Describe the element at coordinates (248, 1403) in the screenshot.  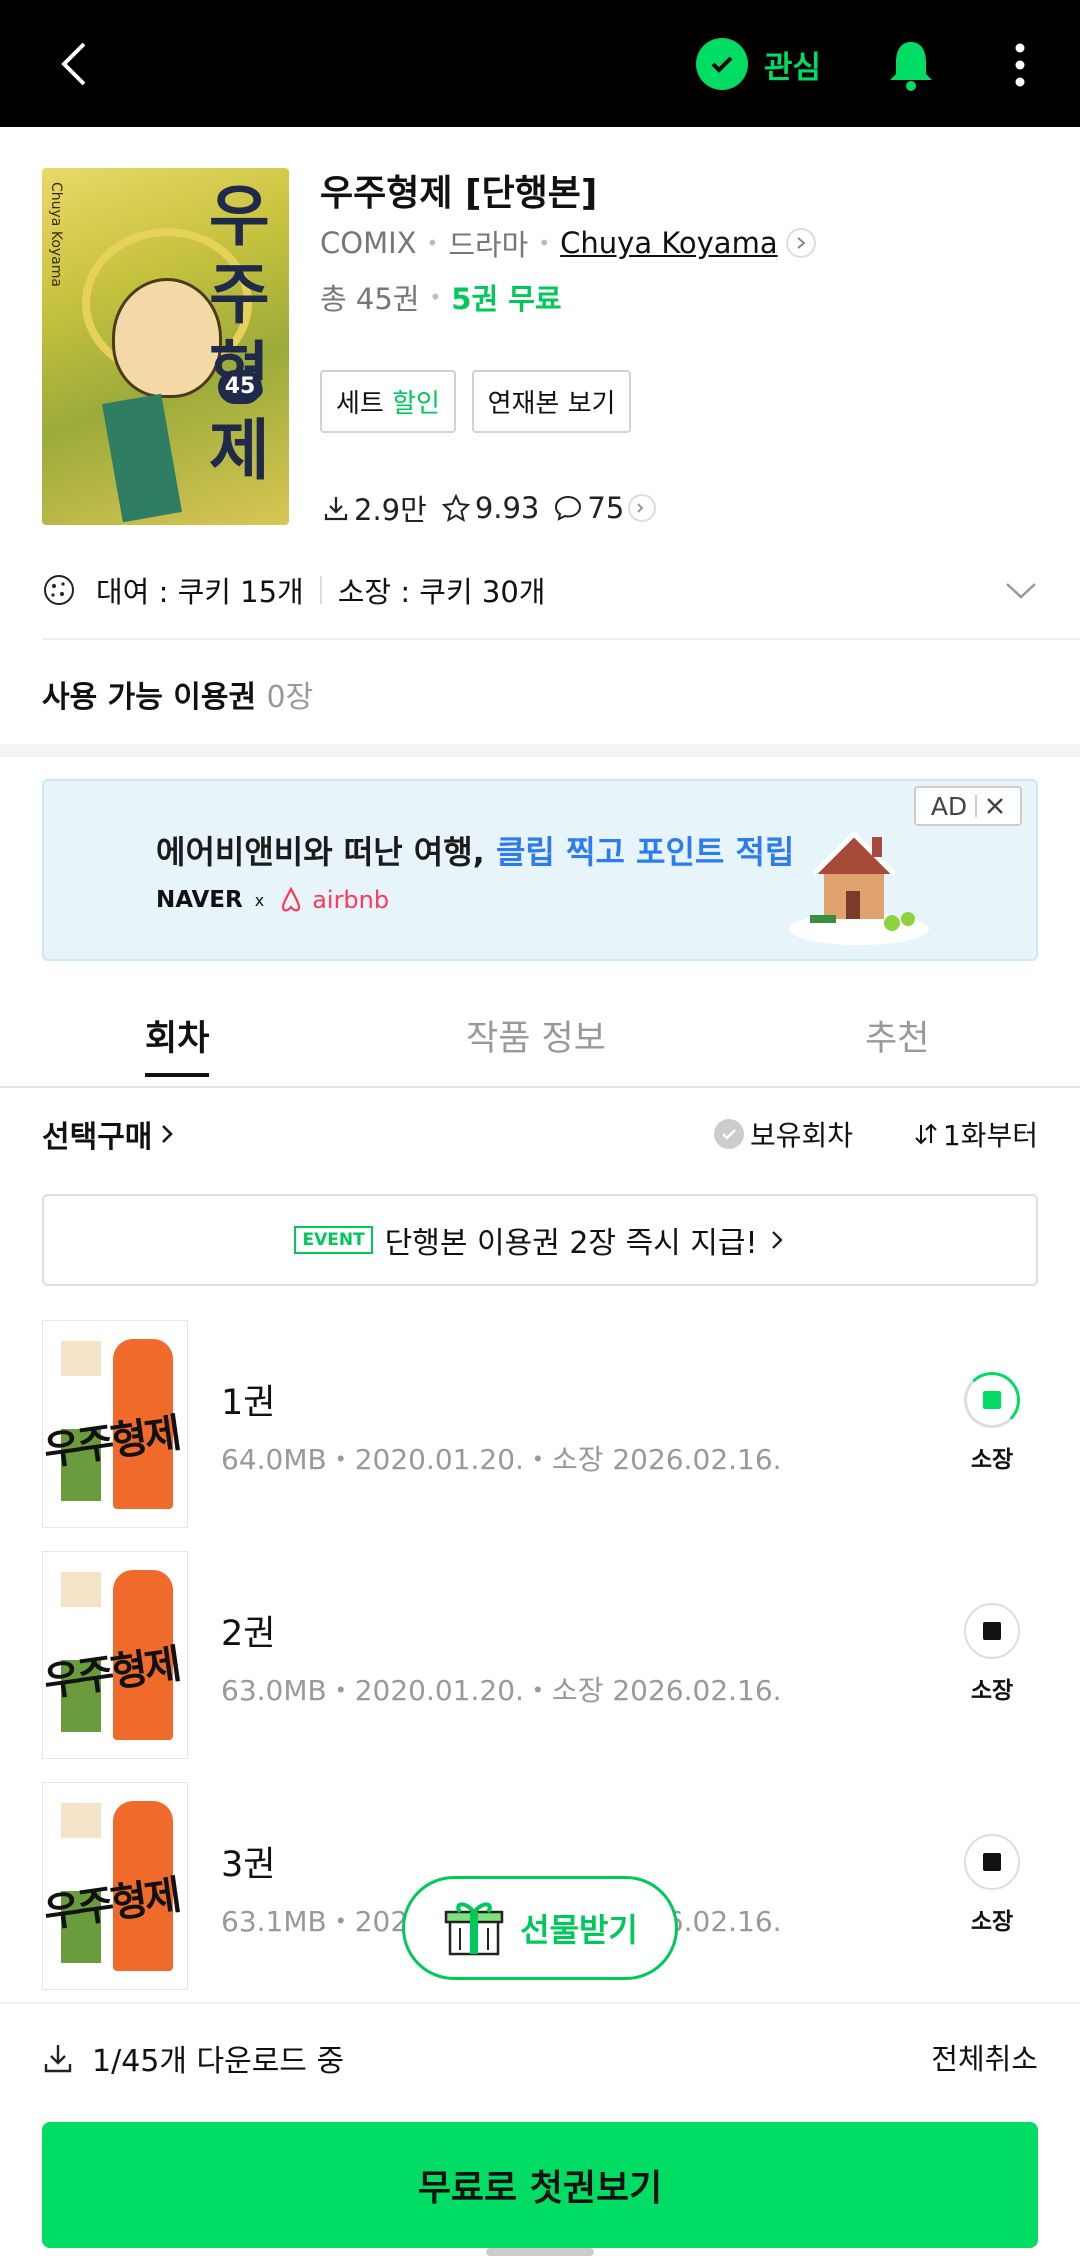
I see `episode-title: 1권` at that location.